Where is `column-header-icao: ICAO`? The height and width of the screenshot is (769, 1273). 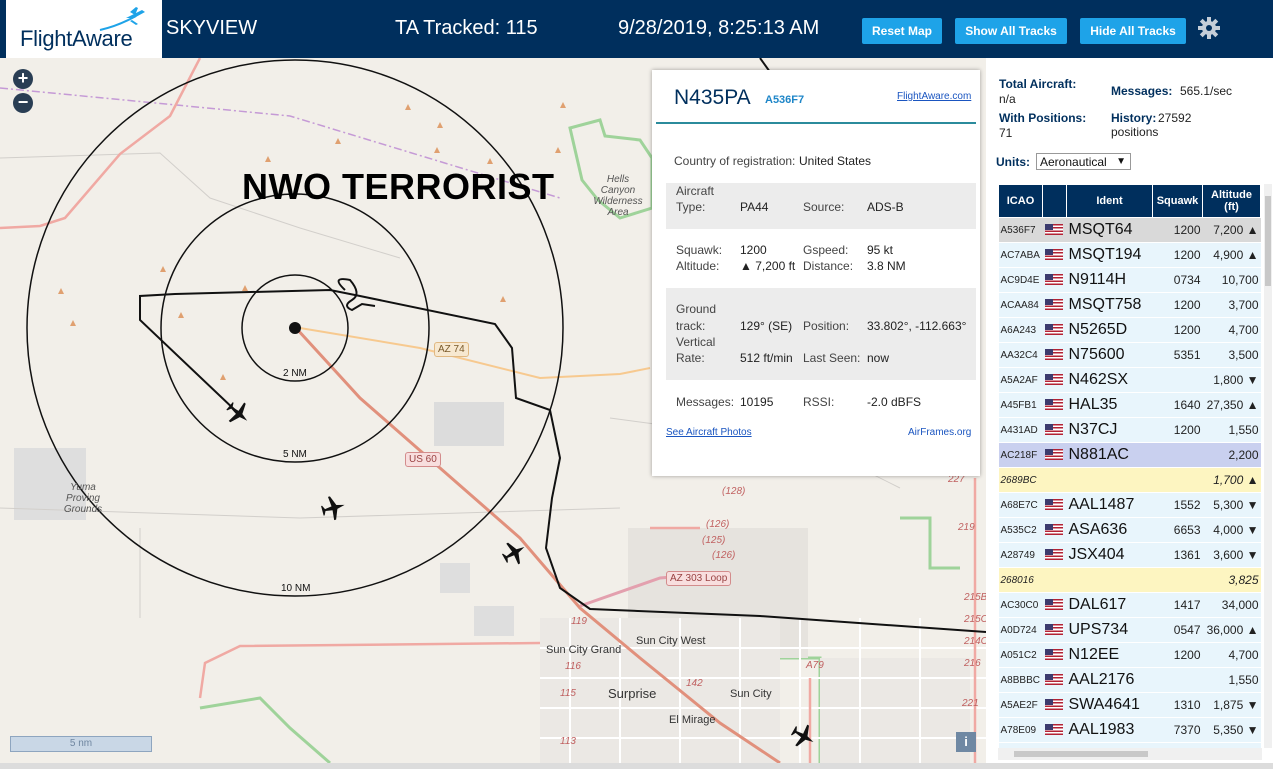
column-header-icao: ICAO is located at coordinates (1020, 201).